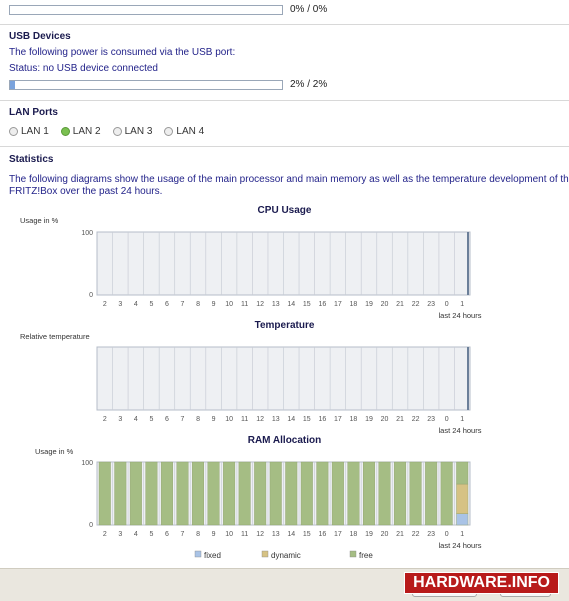 This screenshot has height=601, width=569. What do you see at coordinates (286, 555) in the screenshot?
I see `legend-label-dynamic: dynamic` at bounding box center [286, 555].